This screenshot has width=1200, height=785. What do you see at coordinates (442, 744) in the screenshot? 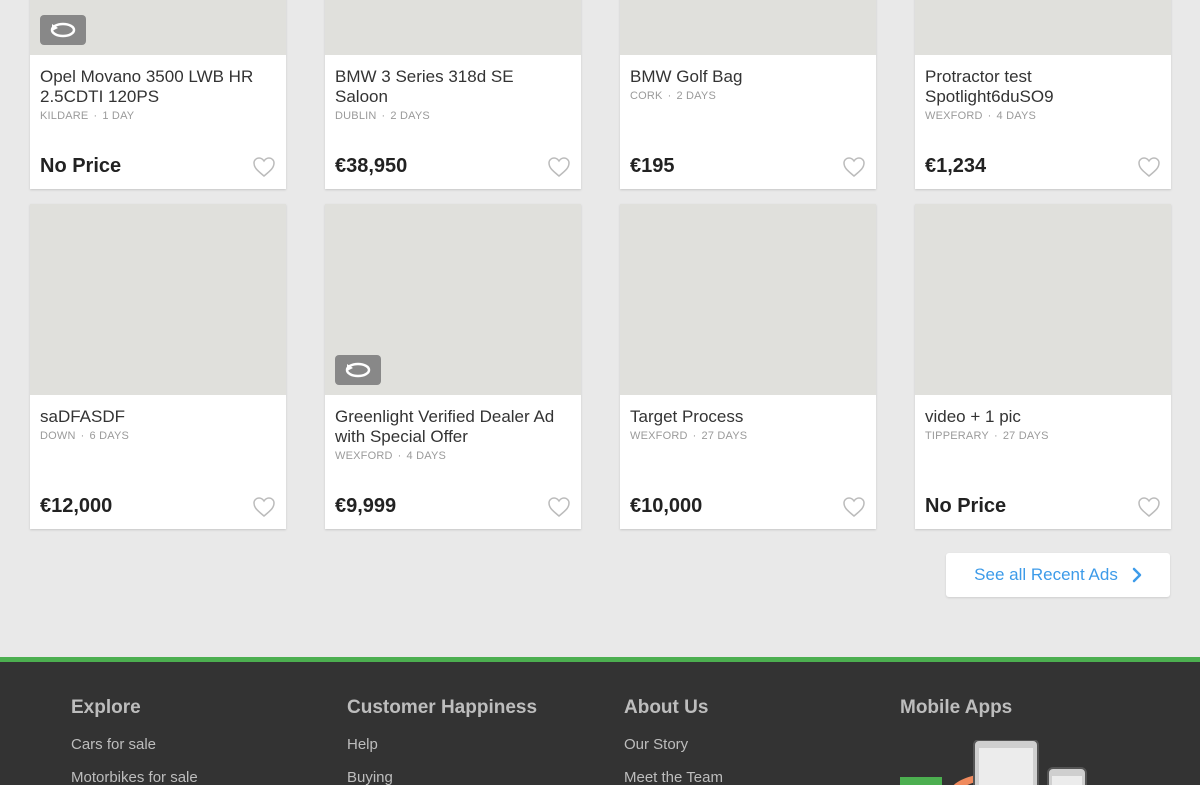
I see `footer-link: Help` at bounding box center [442, 744].